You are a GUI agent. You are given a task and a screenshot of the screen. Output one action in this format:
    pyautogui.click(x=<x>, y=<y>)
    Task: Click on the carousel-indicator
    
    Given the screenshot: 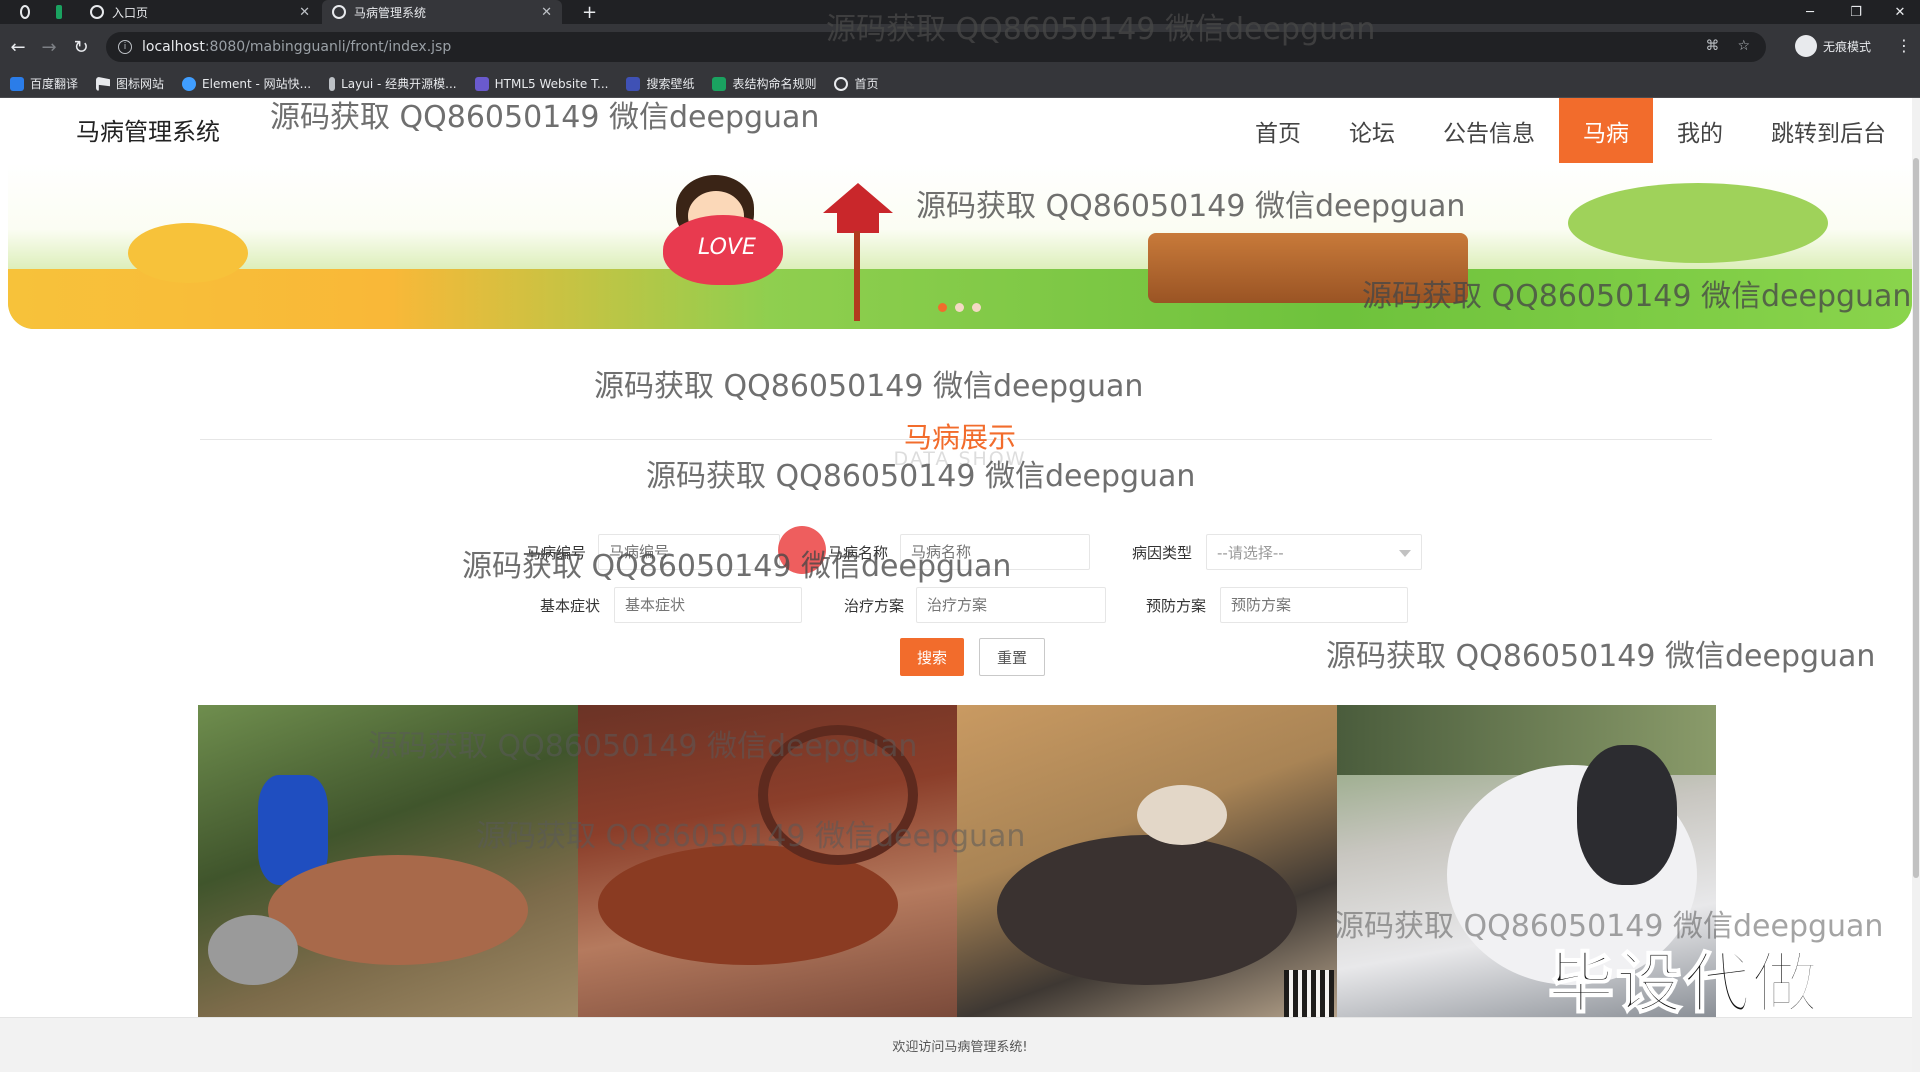 What is the action you would take?
    pyautogui.click(x=959, y=307)
    